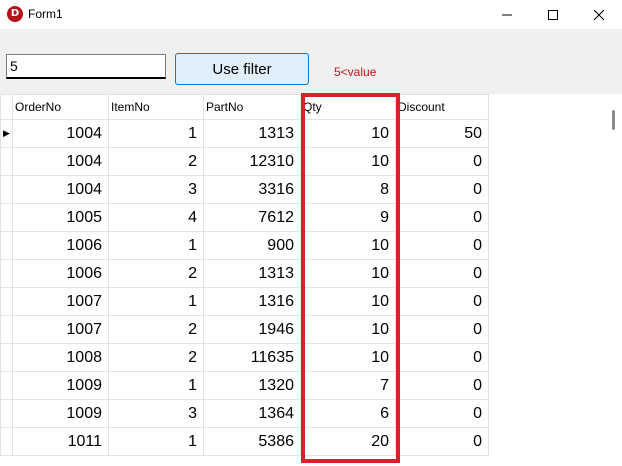  Describe the element at coordinates (348, 107) in the screenshot. I see `column-header: Qty` at that location.